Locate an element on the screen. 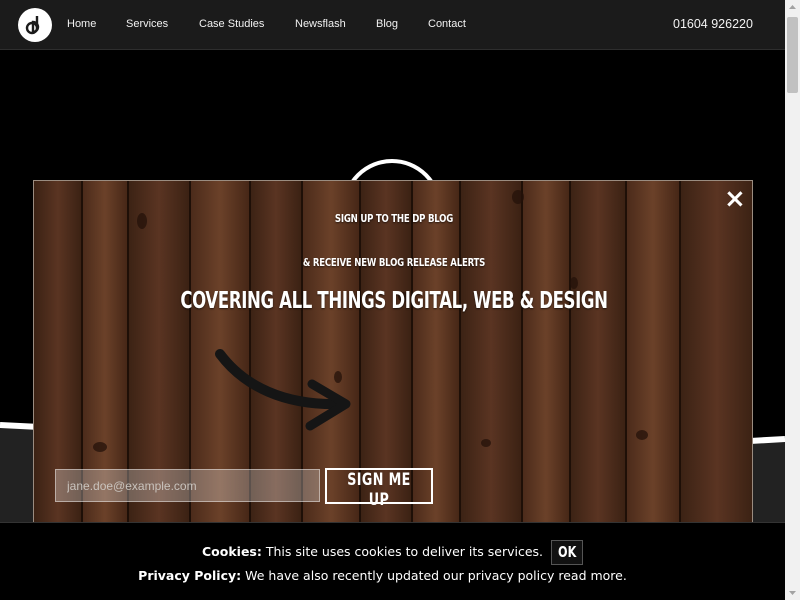 This screenshot has width=800, height=600. nav-services-link: Services is located at coordinates (147, 24).